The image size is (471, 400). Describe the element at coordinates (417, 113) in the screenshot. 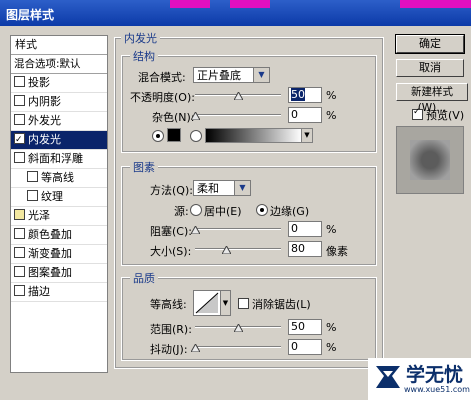

I see `preview-checkbox` at that location.